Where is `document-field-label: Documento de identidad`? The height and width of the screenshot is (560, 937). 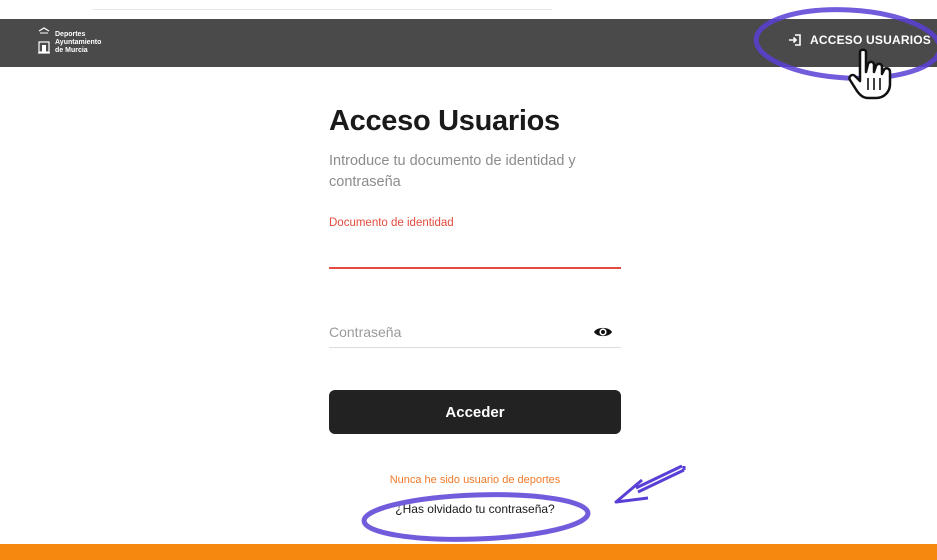 document-field-label: Documento de identidad is located at coordinates (391, 223).